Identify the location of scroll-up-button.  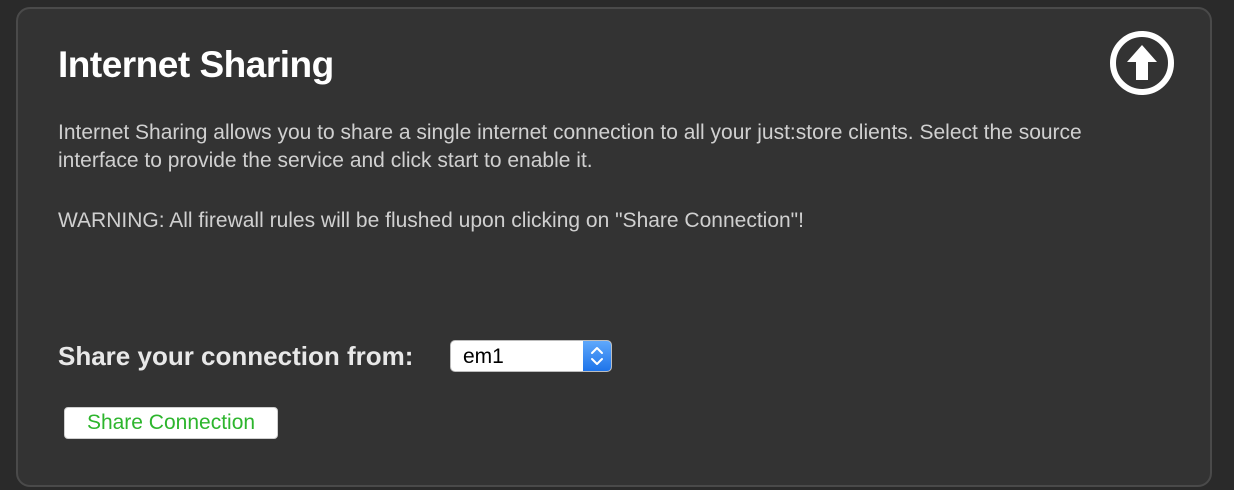
(1142, 63).